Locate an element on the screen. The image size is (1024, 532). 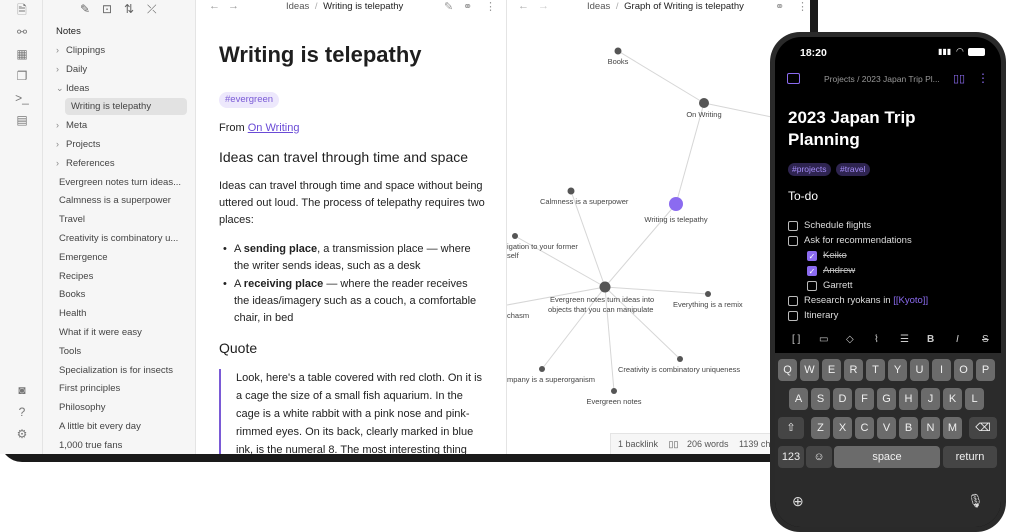
microphone-icon: 🎙 is located at coordinates (975, 501).